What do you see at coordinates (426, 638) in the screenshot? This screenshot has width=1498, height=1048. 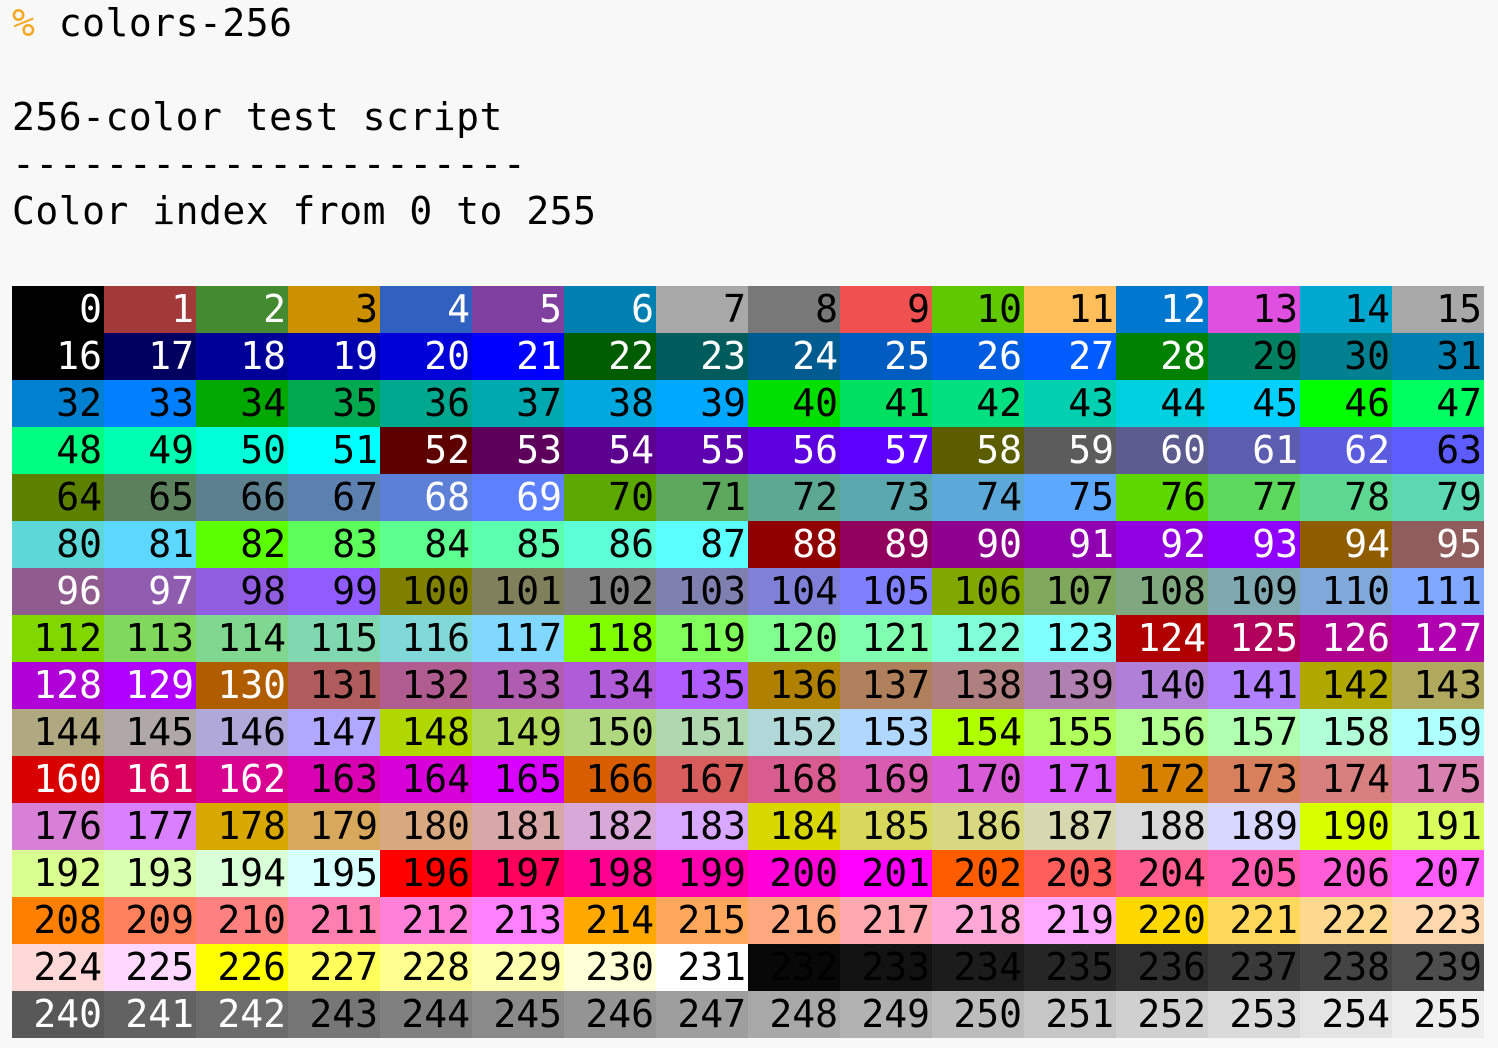 I see `color-cell-116: 116` at bounding box center [426, 638].